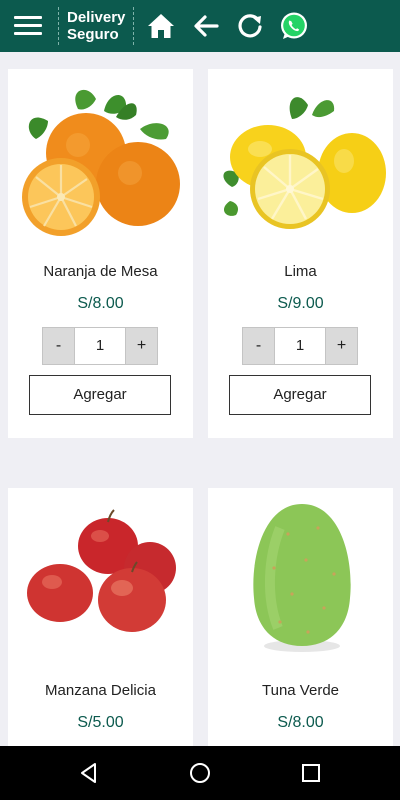  What do you see at coordinates (89, 773) in the screenshot?
I see `back-triangle-icon` at bounding box center [89, 773].